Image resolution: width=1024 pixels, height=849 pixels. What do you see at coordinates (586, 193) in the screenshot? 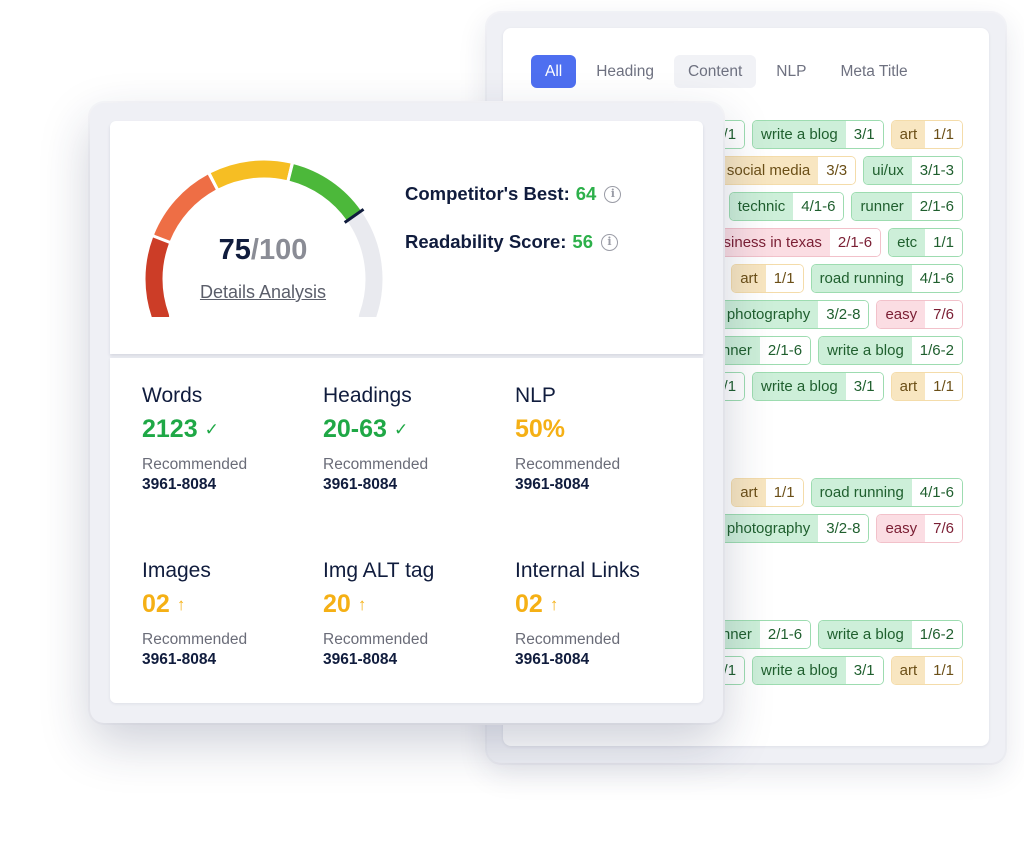
I see `competitor-best-value: 64` at bounding box center [586, 193].